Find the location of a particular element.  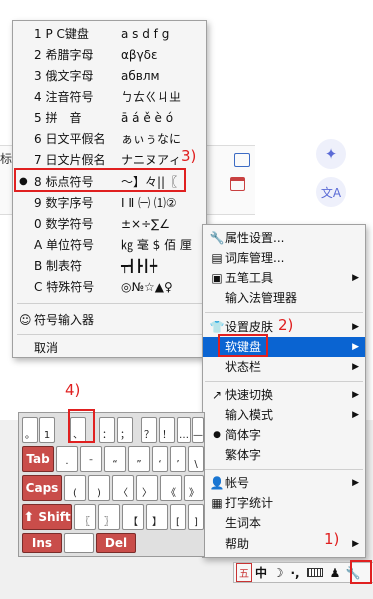

soft-key: 【 is located at coordinates (133, 517).